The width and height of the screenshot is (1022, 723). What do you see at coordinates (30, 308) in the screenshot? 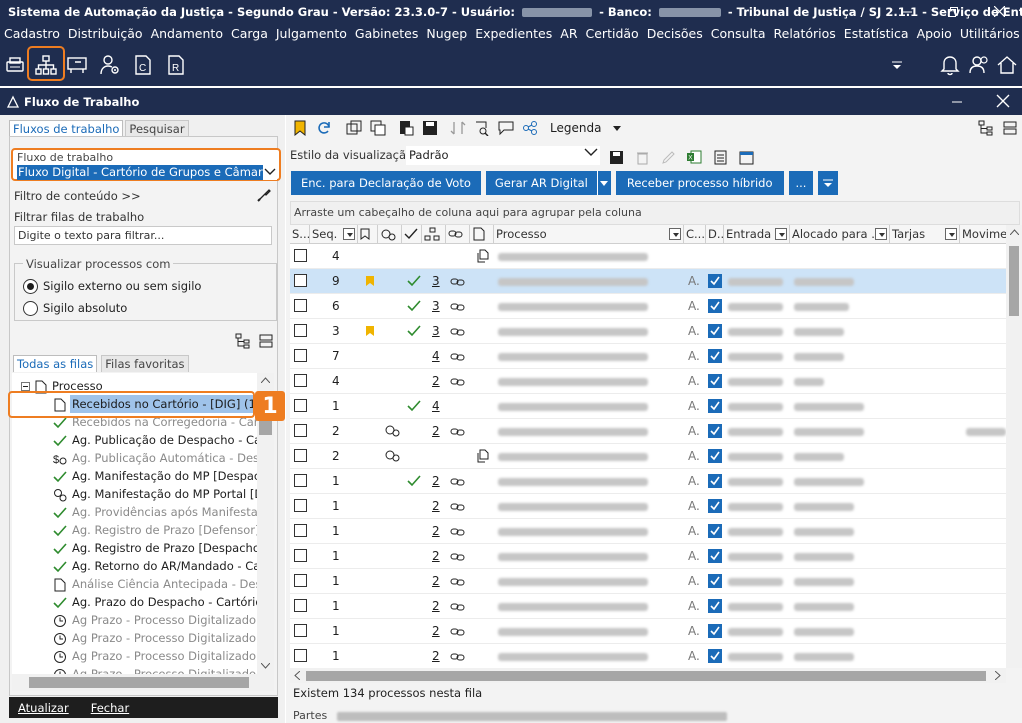
I see `radio-sigilo-absoluto` at bounding box center [30, 308].